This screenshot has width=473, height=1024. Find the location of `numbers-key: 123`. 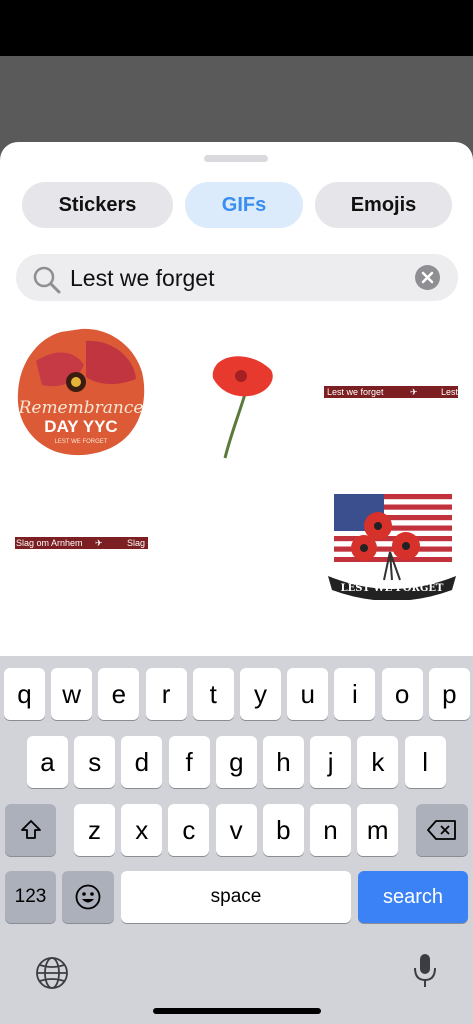

numbers-key: 123 is located at coordinates (30, 897).